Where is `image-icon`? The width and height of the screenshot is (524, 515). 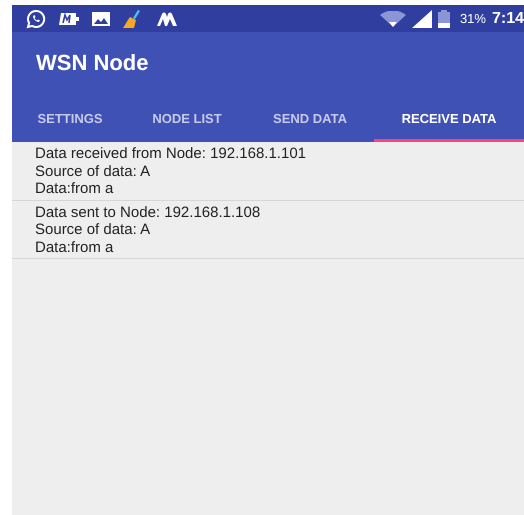 image-icon is located at coordinates (101, 18).